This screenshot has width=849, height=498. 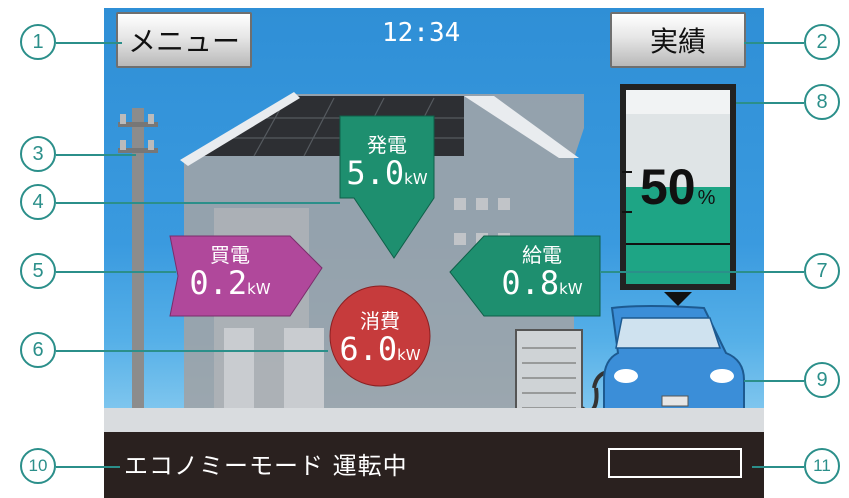 I want to click on generation-title: 発電, so click(x=387, y=145).